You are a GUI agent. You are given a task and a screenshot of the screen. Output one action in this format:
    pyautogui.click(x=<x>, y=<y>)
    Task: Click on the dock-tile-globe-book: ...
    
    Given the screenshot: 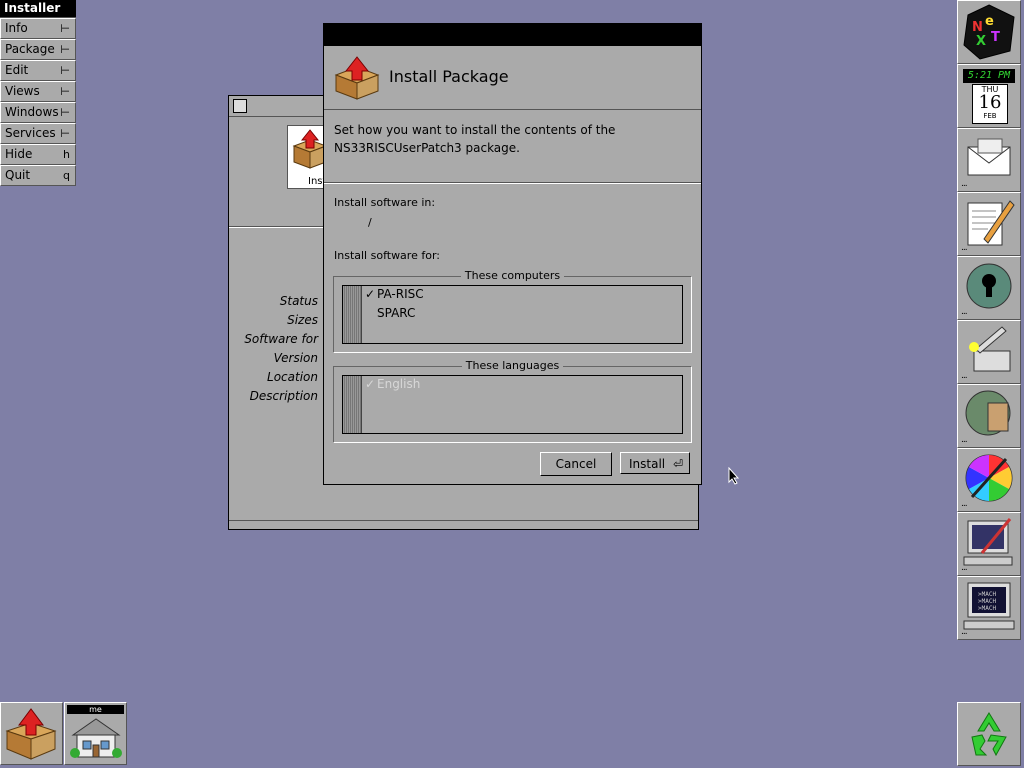 What is the action you would take?
    pyautogui.click(x=989, y=416)
    